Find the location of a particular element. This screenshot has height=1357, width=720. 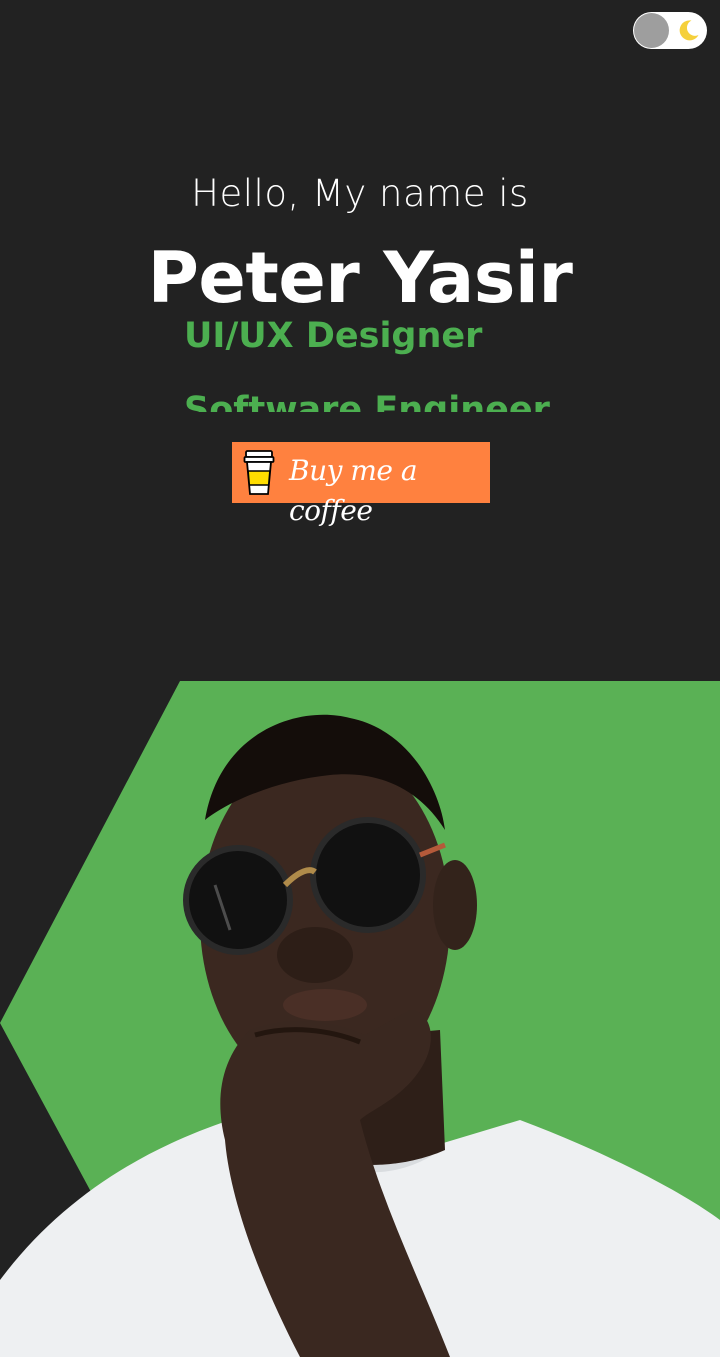

hero-name: Peter Yasir is located at coordinates (360, 278).